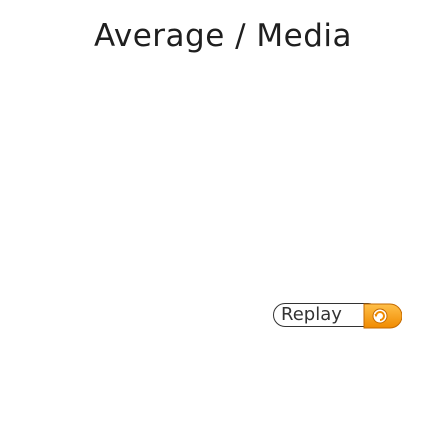  I want to click on replay-arrow-icon, so click(381, 316).